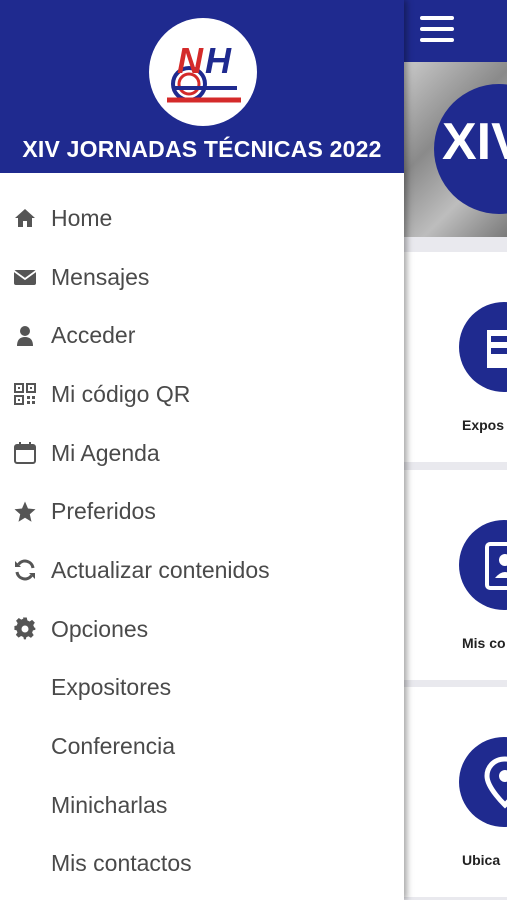 This screenshot has width=507, height=900. Describe the element at coordinates (113, 746) in the screenshot. I see `menu-item-label: Conferencia` at that location.